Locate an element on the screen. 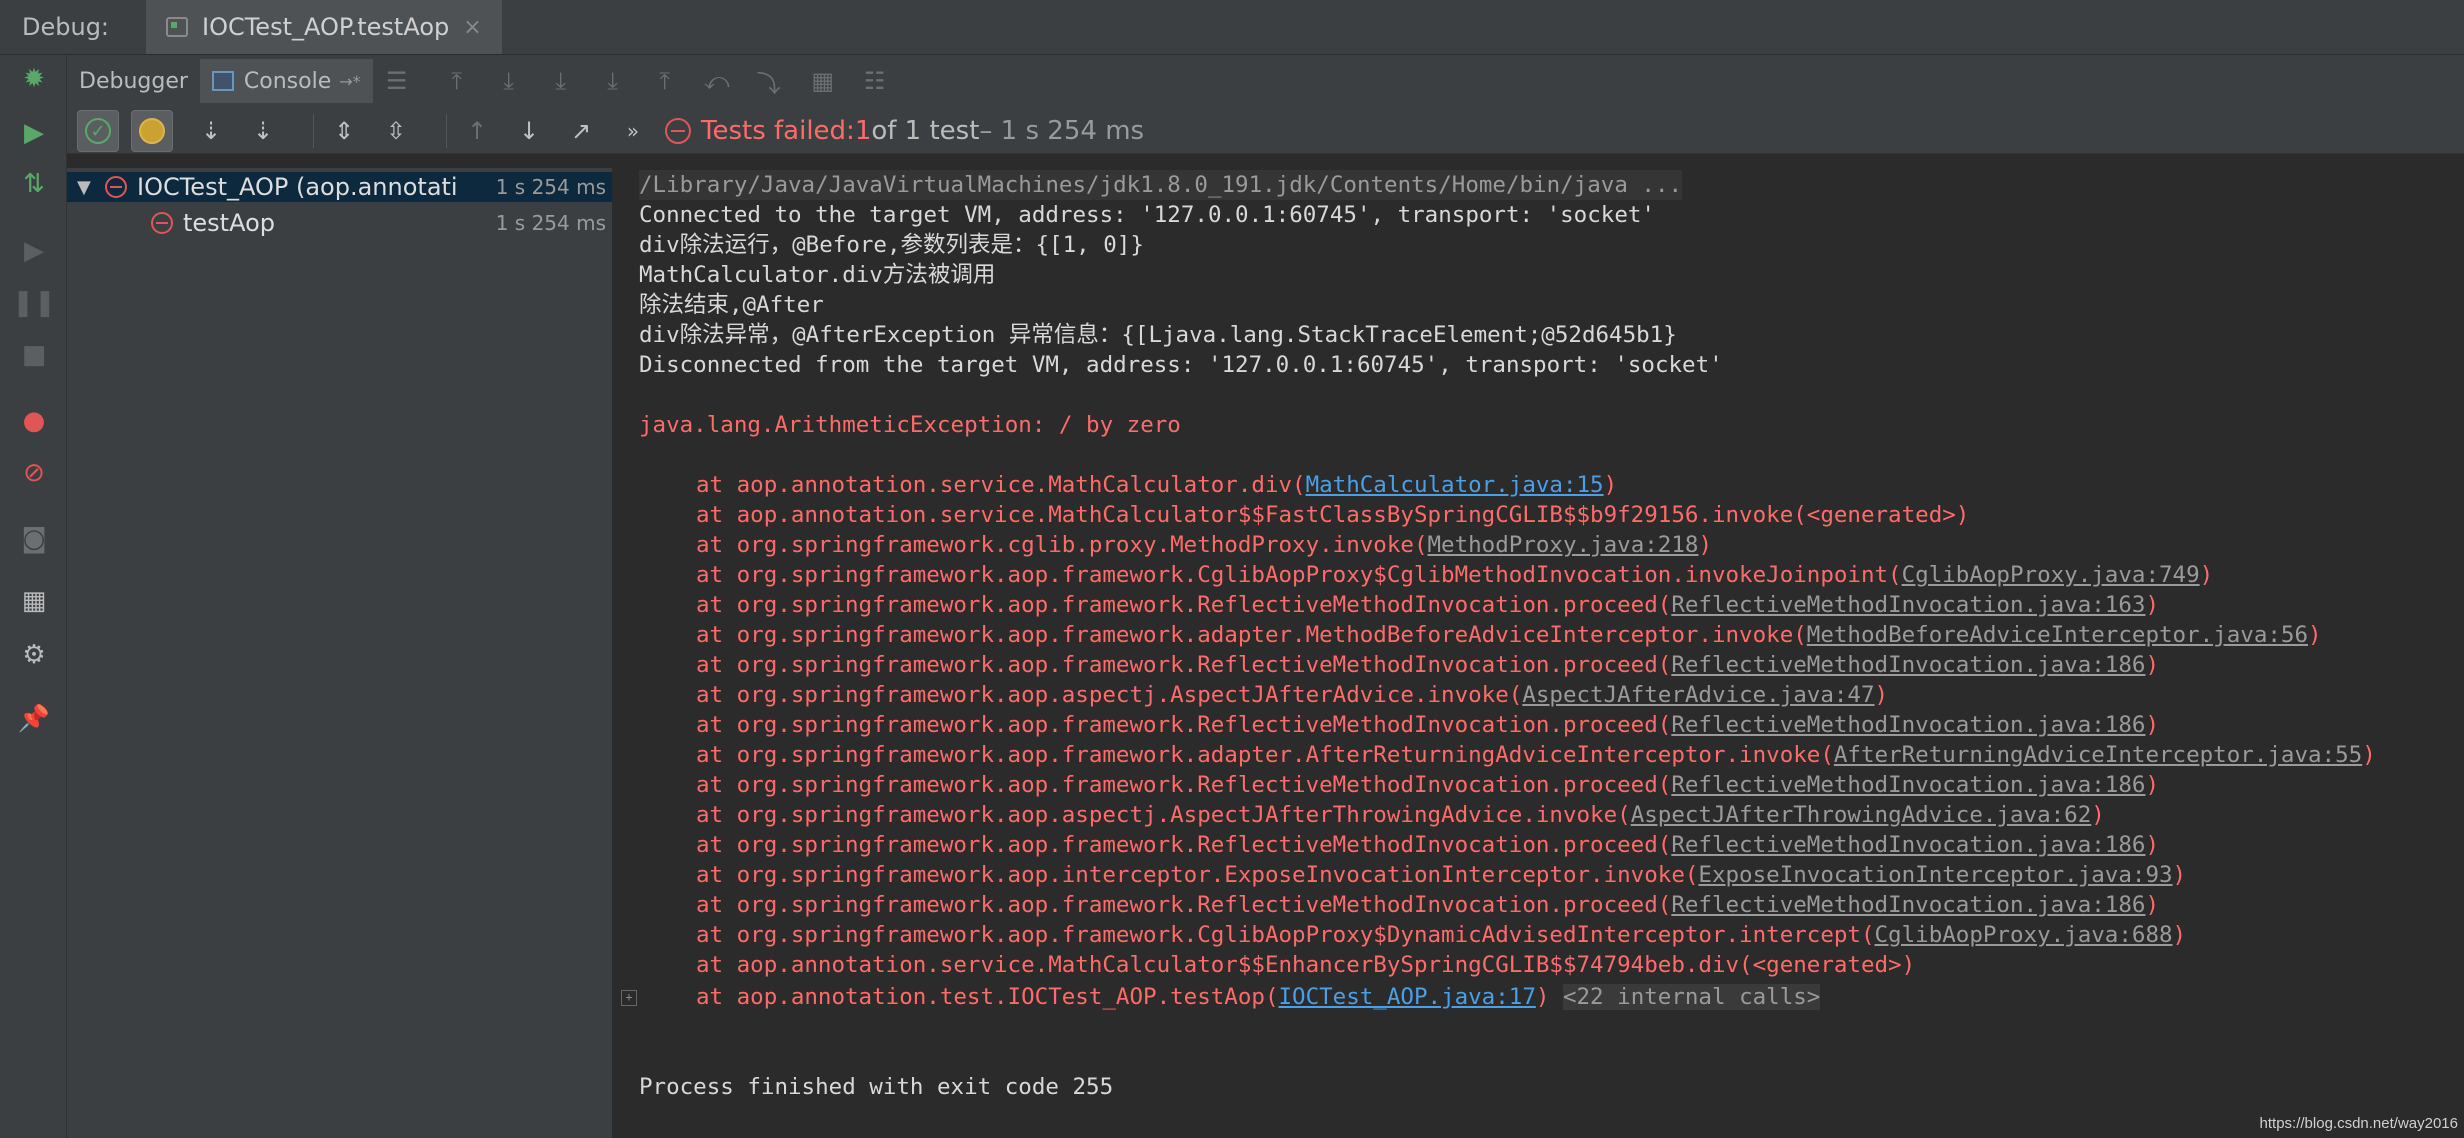 This screenshot has height=1138, width=2464. stack-frame-link: MethodBeforeAdviceInterceptor.java:56 is located at coordinates (2057, 635).